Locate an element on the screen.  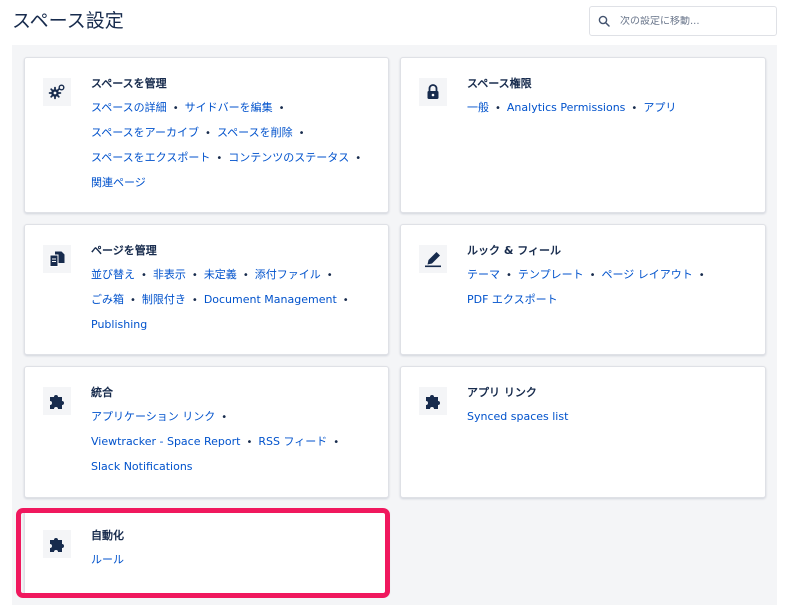
card-title: スペースを管理 is located at coordinates (129, 83).